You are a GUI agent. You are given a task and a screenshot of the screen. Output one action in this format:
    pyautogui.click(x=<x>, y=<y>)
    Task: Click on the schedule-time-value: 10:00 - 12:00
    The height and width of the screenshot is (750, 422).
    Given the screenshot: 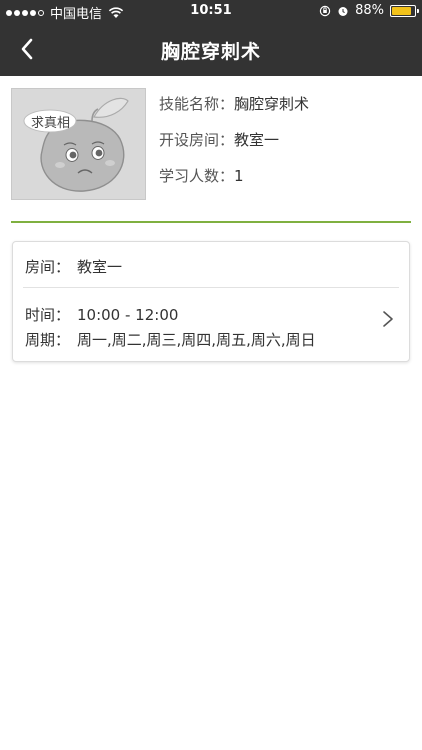 What is the action you would take?
    pyautogui.click(x=128, y=315)
    